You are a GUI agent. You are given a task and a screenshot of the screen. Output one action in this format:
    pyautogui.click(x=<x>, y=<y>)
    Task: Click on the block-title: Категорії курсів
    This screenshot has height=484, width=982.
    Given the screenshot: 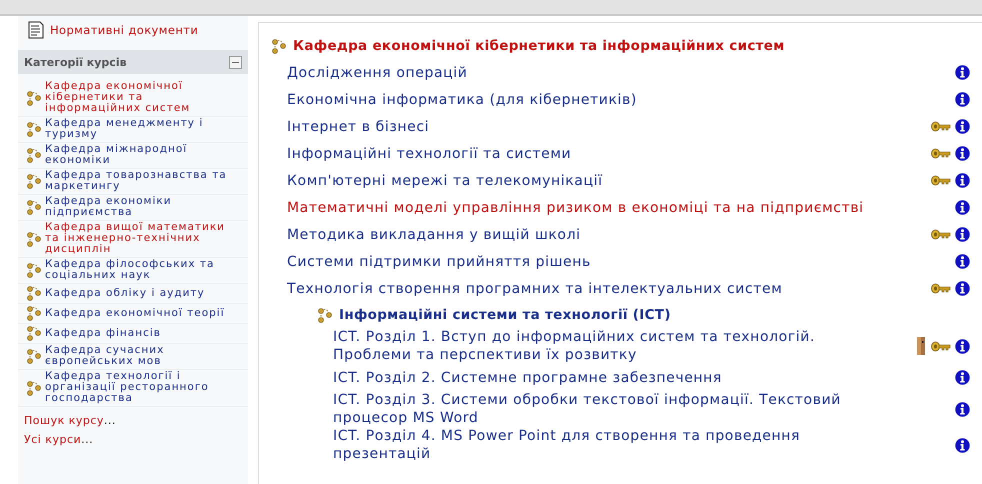 What is the action you would take?
    pyautogui.click(x=75, y=62)
    